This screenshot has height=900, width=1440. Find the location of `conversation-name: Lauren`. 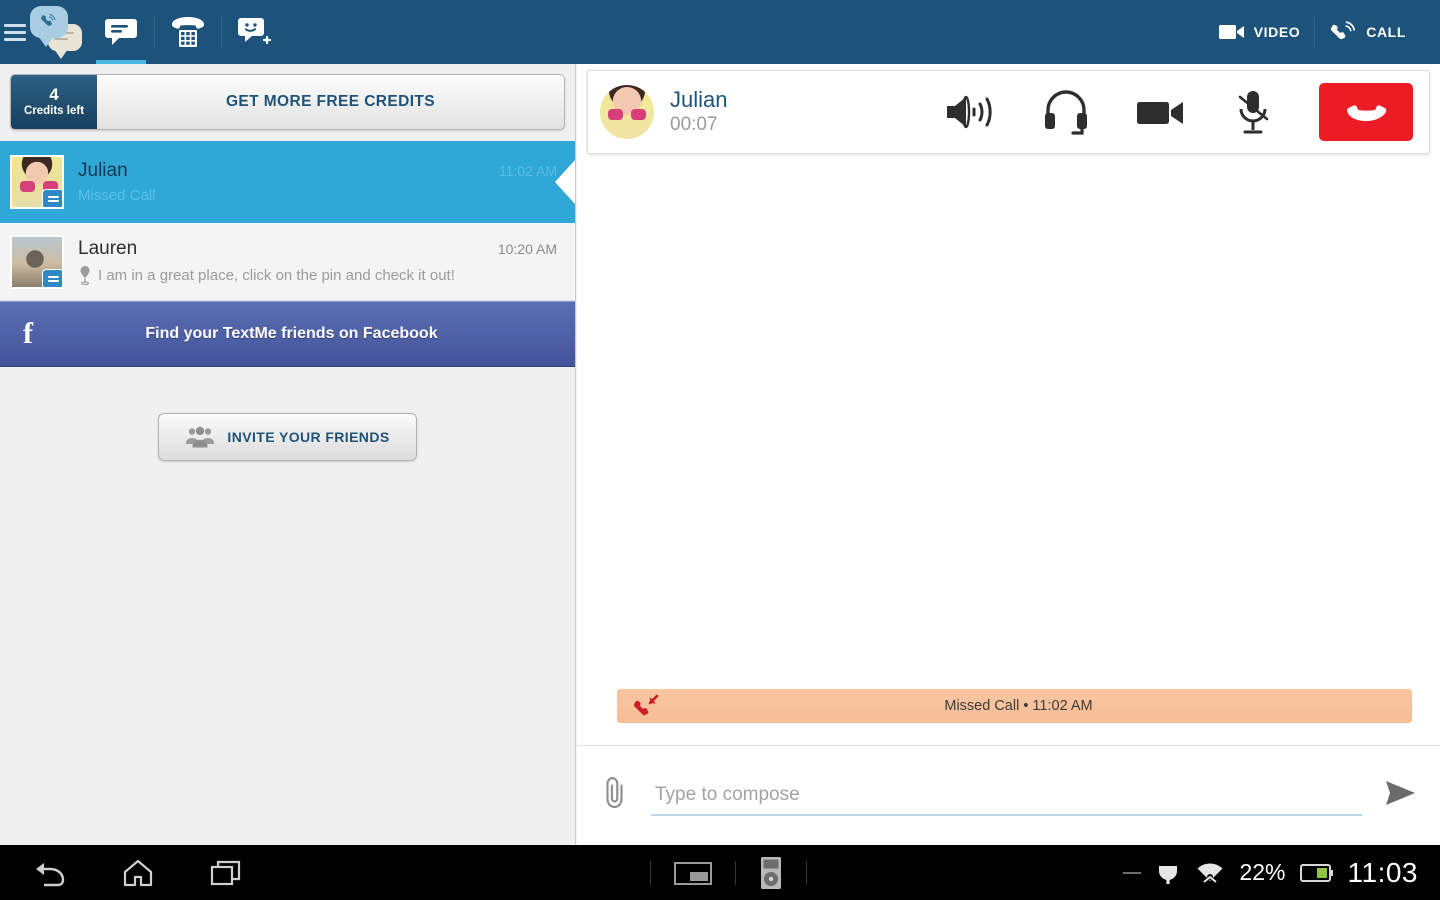

conversation-name: Lauren is located at coordinates (108, 248).